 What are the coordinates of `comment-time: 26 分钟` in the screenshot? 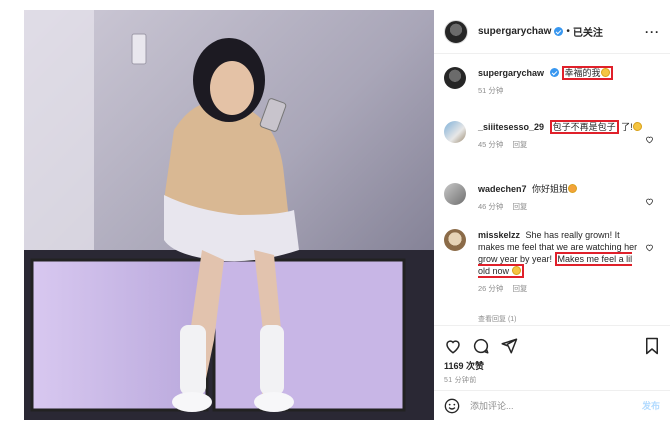 It's located at (491, 288).